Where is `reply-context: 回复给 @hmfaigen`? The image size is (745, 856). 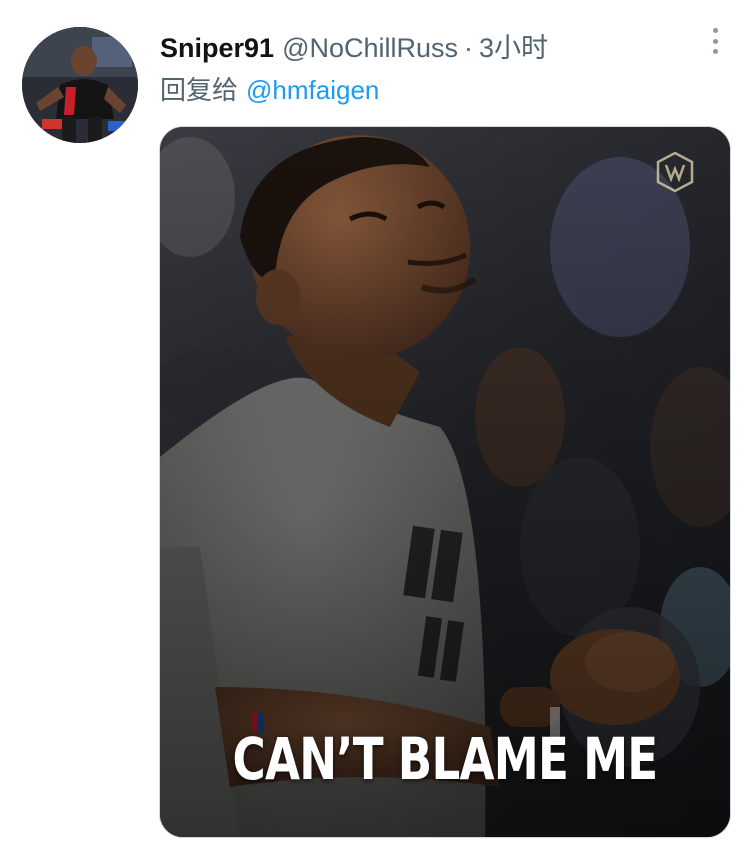
reply-context: 回复给 @hmfaigen is located at coordinates (269, 88).